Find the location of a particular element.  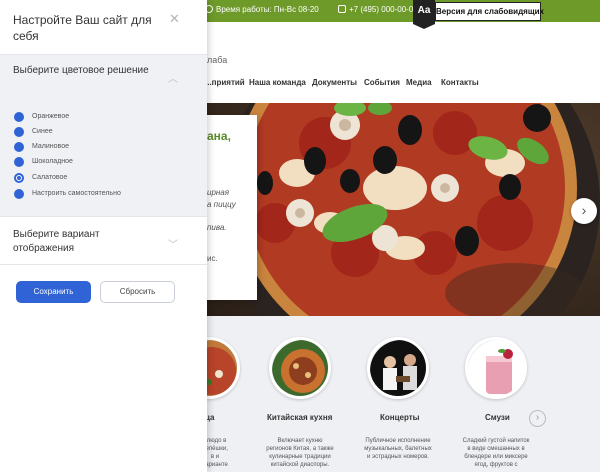

color-option-label: Шоколадное is located at coordinates (52, 161).